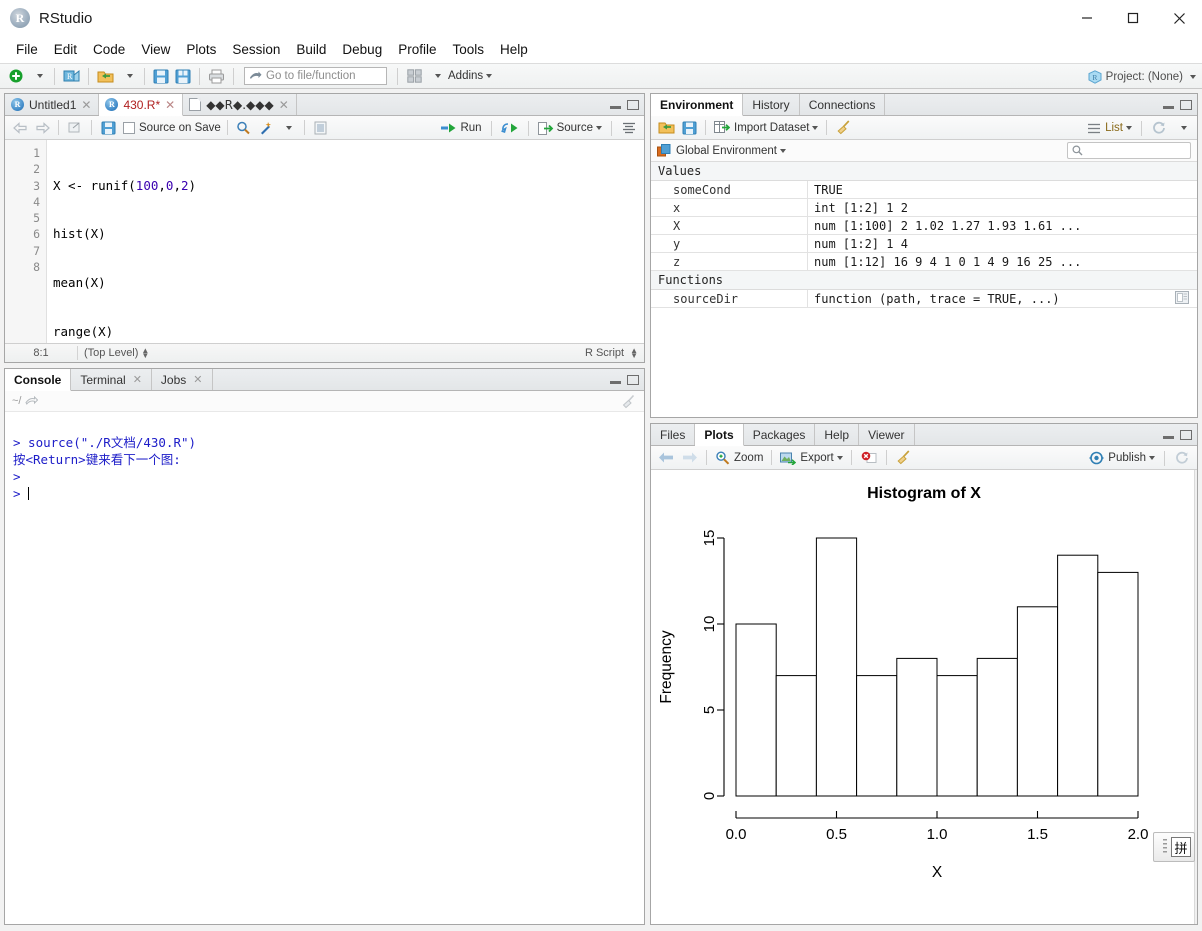 The width and height of the screenshot is (1202, 931). I want to click on export-plot-button: Export, so click(811, 458).